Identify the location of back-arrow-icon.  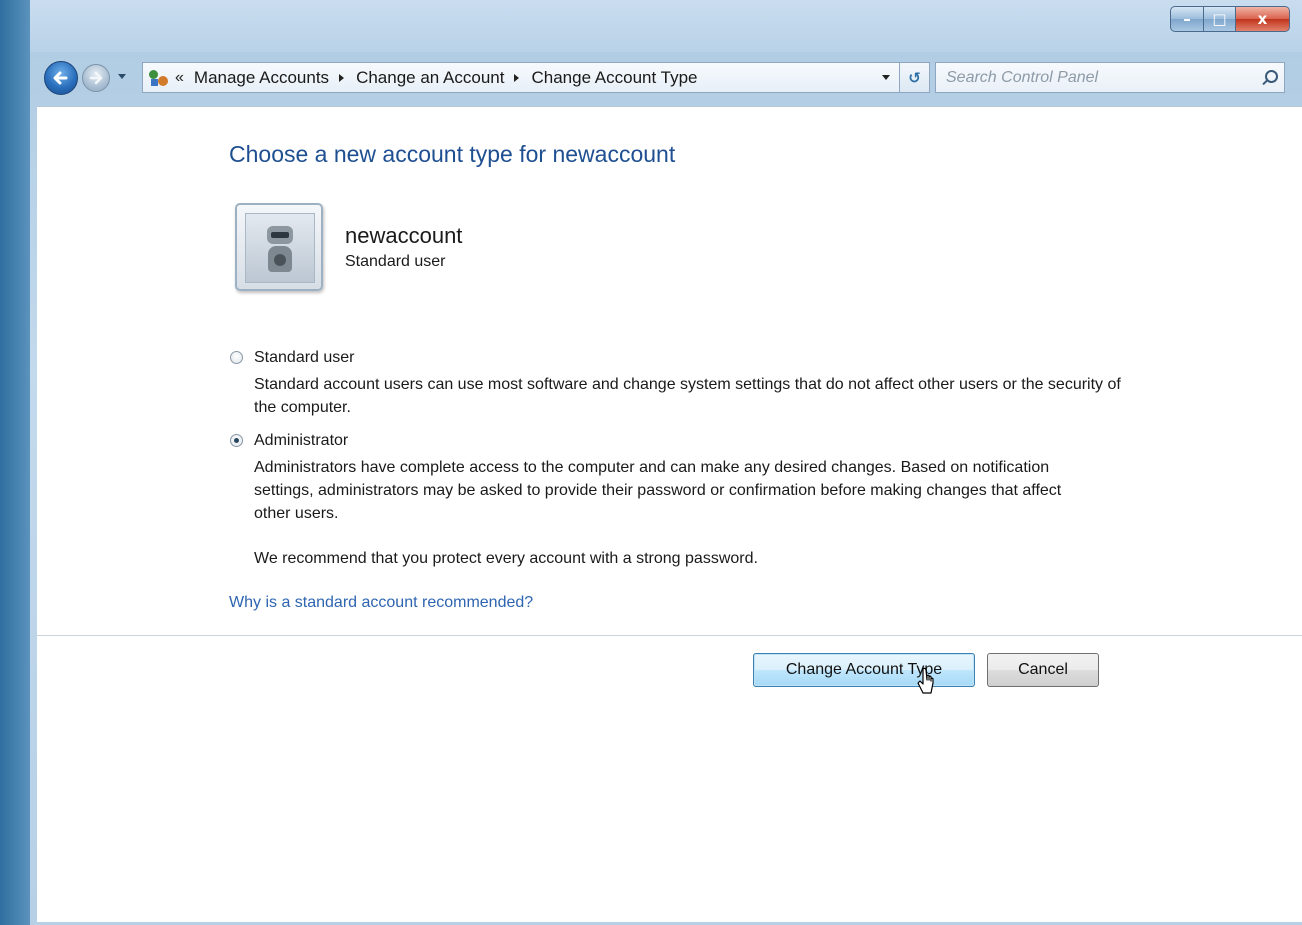
(60, 78).